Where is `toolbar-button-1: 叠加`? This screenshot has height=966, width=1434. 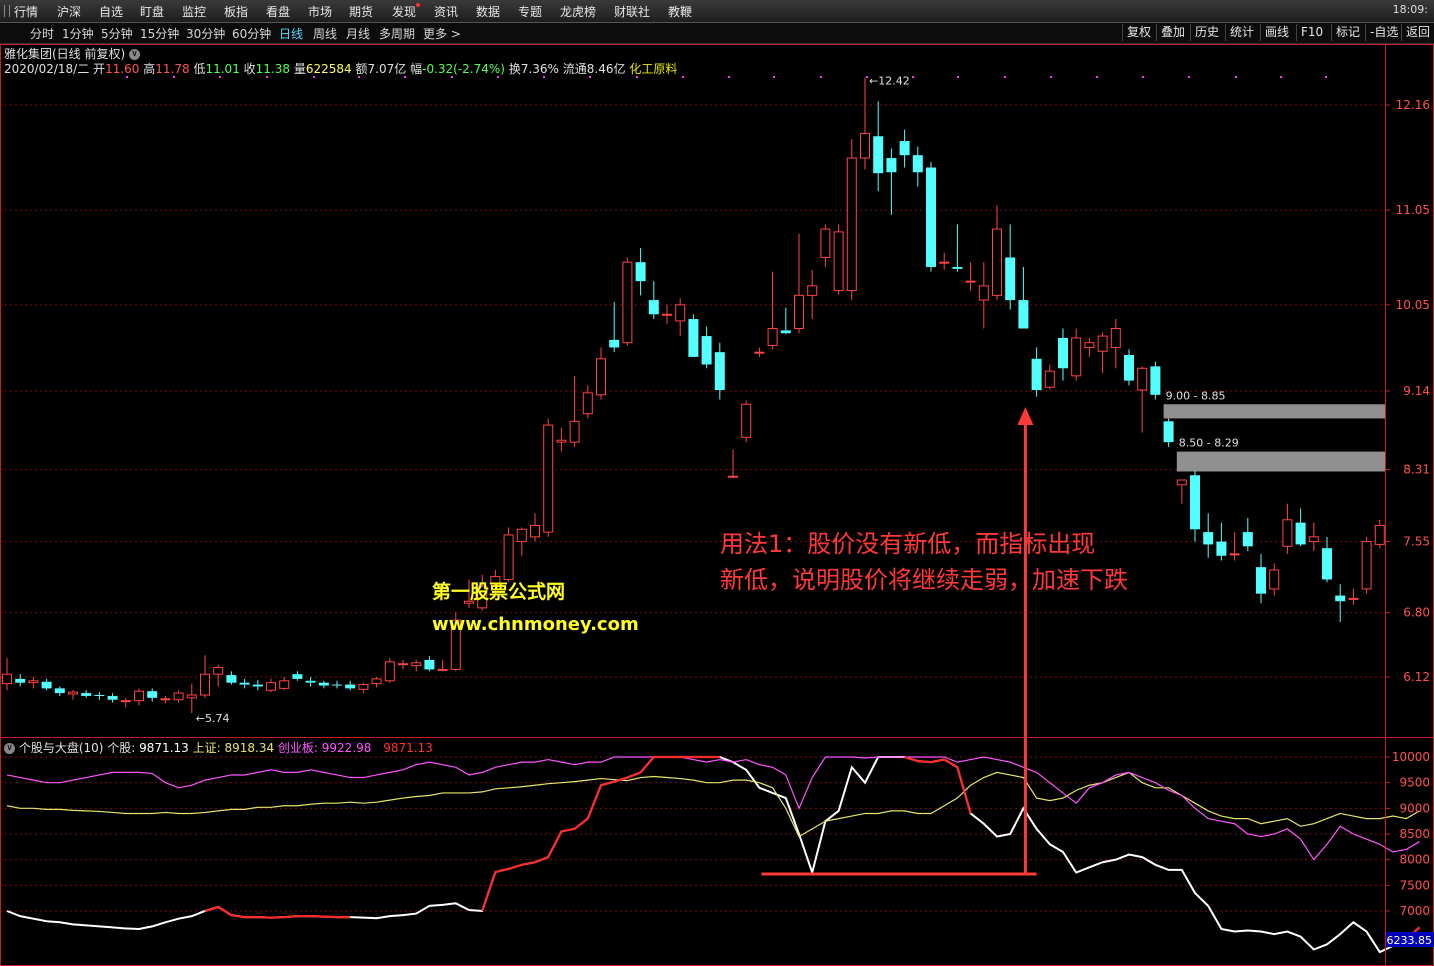
toolbar-button-1: 叠加 is located at coordinates (1172, 32).